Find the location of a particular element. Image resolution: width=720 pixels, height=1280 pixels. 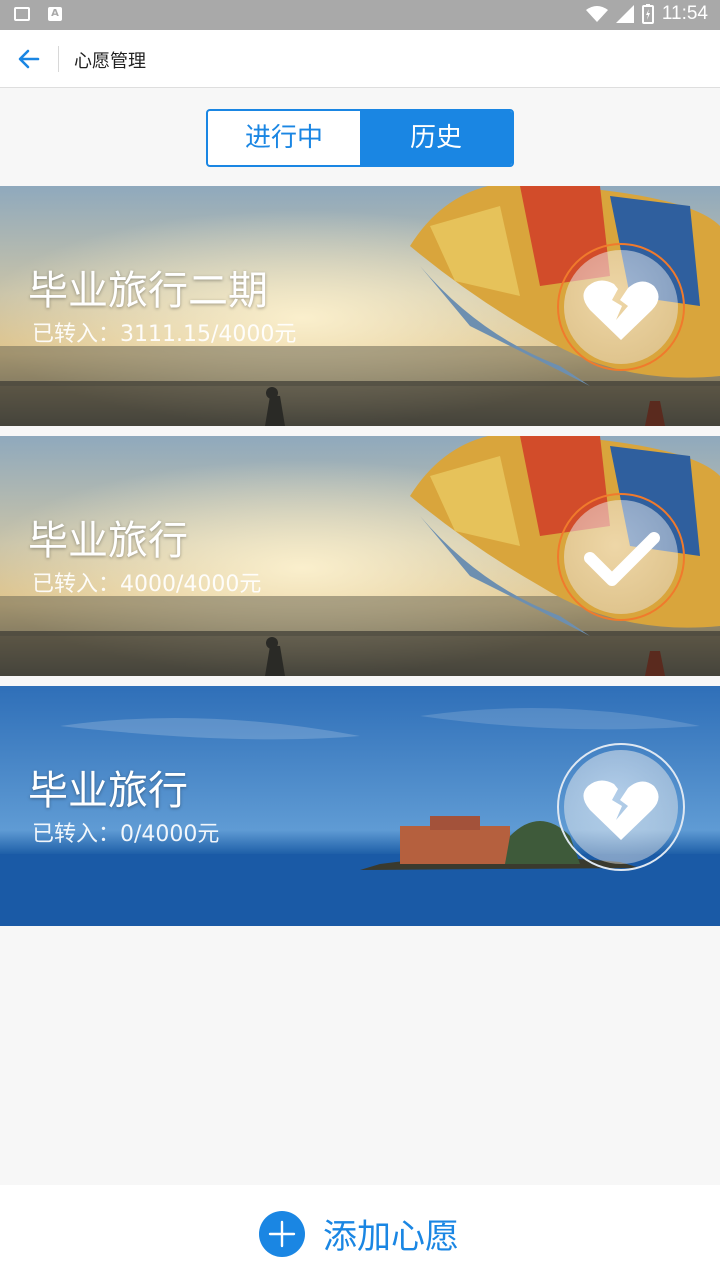

signal-icon is located at coordinates (624, 14).